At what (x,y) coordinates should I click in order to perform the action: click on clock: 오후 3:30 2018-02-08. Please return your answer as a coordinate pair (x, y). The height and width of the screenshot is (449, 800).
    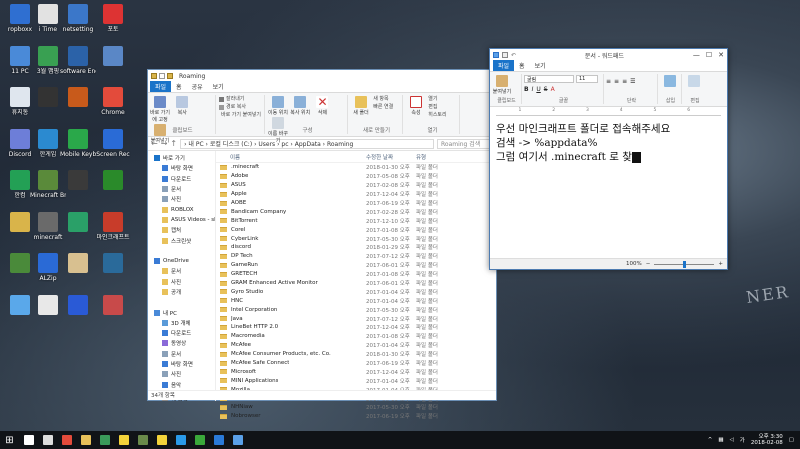
    Looking at the image, I should click on (767, 440).